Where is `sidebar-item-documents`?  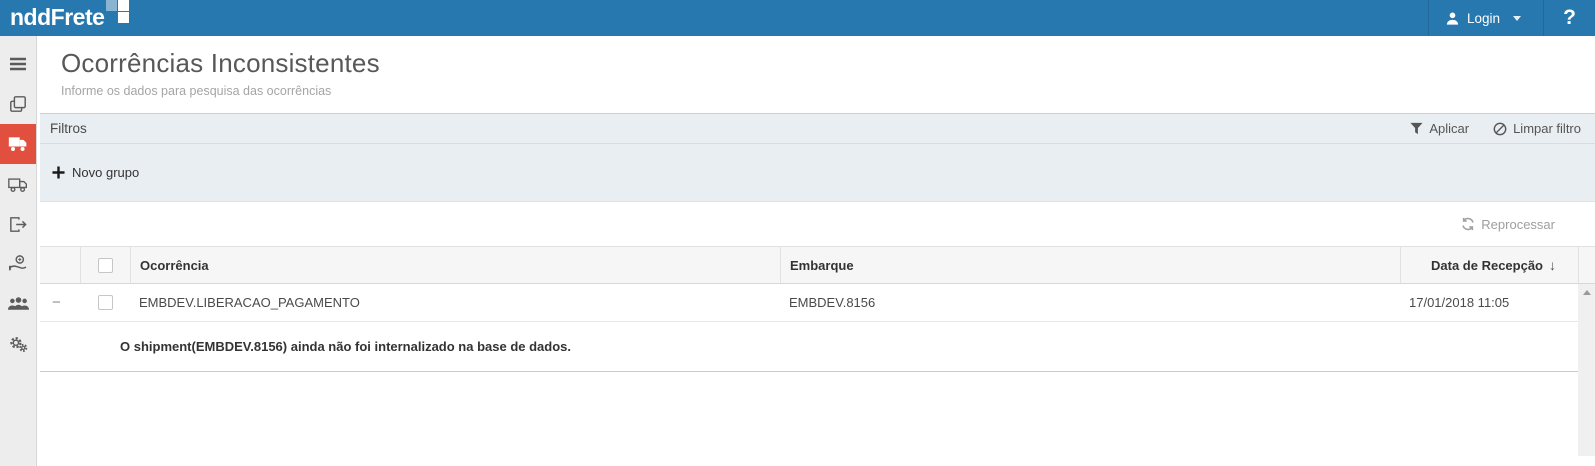 sidebar-item-documents is located at coordinates (18, 104).